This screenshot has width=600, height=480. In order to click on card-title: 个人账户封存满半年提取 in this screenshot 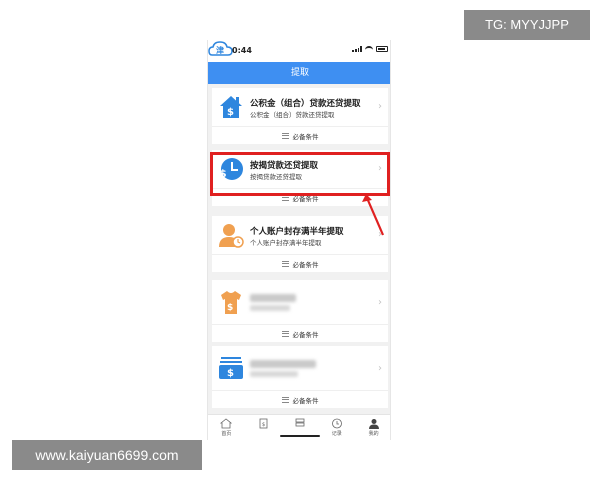, I will do `click(297, 232)`.